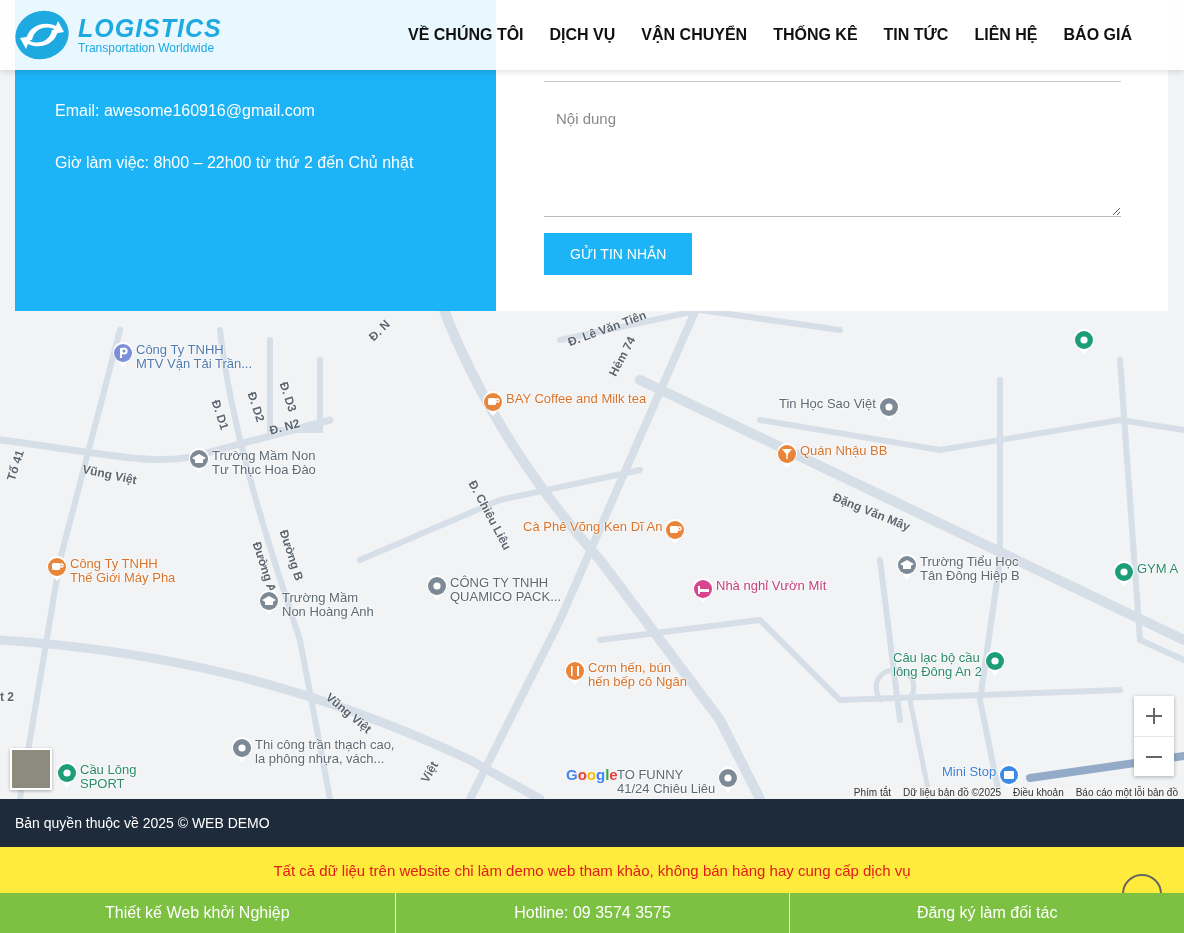  I want to click on logo-wordmark: LOGISTICS, so click(150, 28).